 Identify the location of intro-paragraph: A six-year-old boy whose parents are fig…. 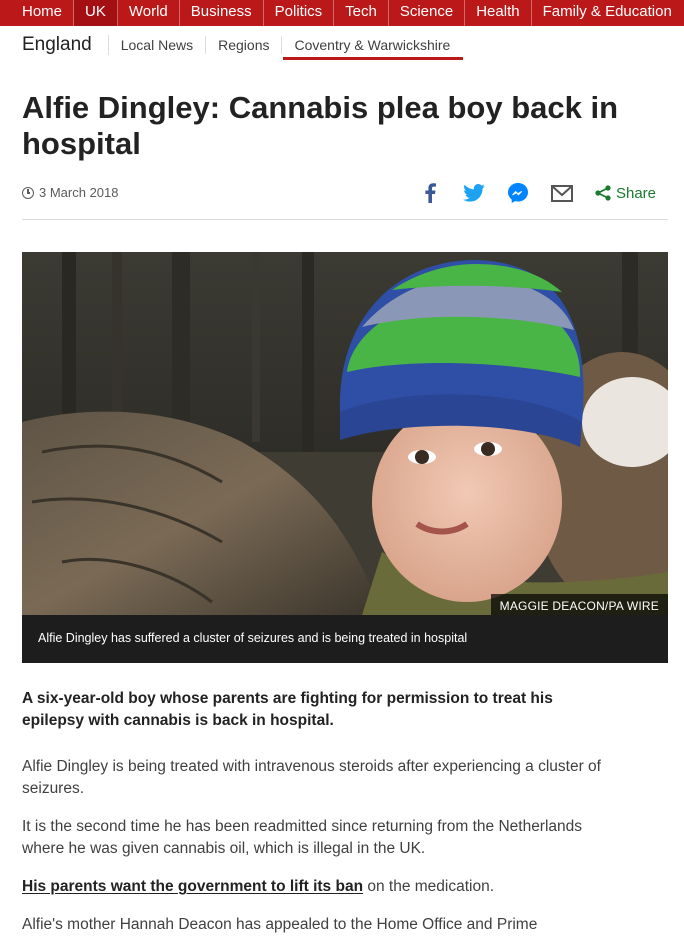
(287, 709).